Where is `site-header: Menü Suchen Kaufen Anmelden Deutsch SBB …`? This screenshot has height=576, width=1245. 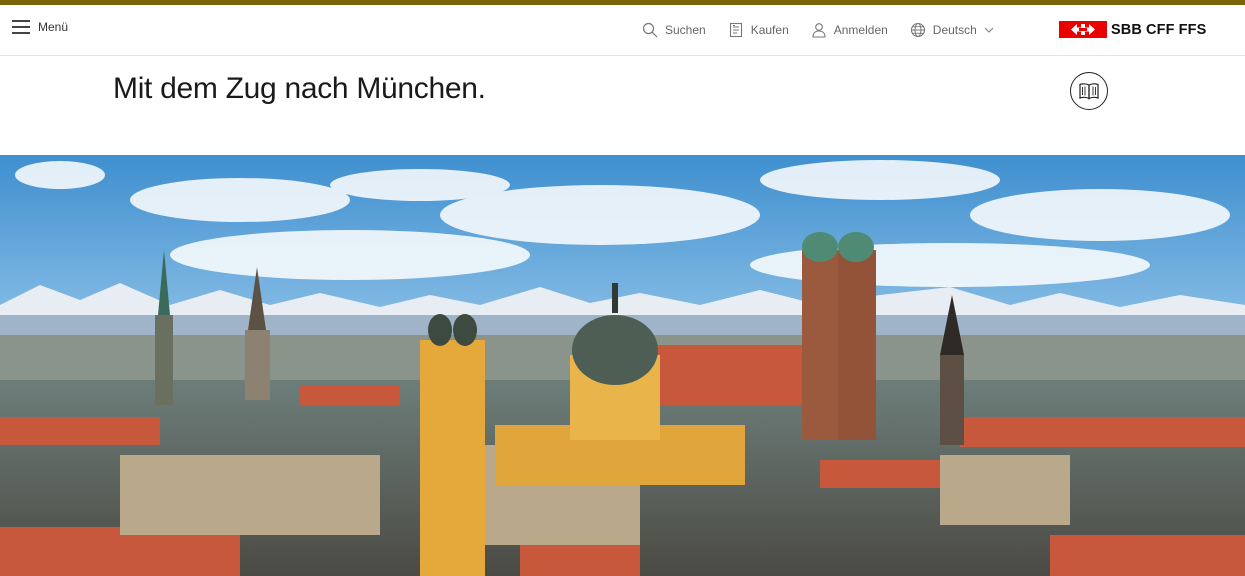 site-header: Menü Suchen Kaufen Anmelden Deutsch SBB … is located at coordinates (622, 30).